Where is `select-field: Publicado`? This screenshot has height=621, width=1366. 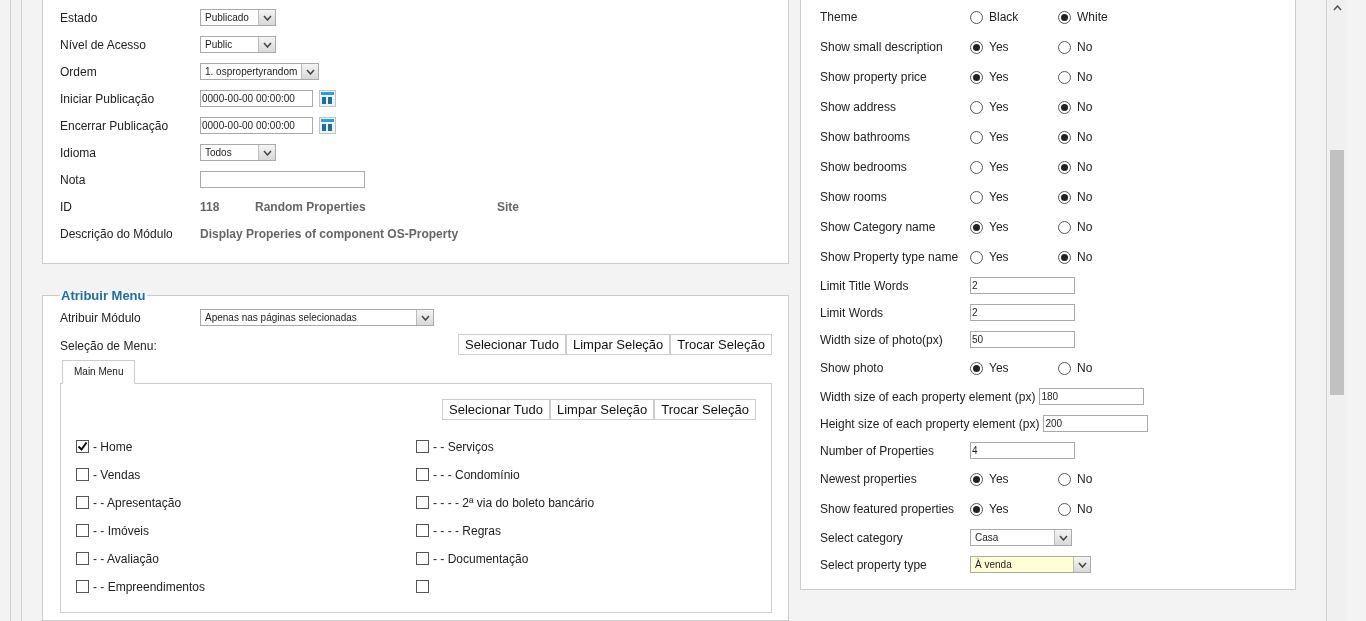 select-field: Publicado is located at coordinates (238, 17).